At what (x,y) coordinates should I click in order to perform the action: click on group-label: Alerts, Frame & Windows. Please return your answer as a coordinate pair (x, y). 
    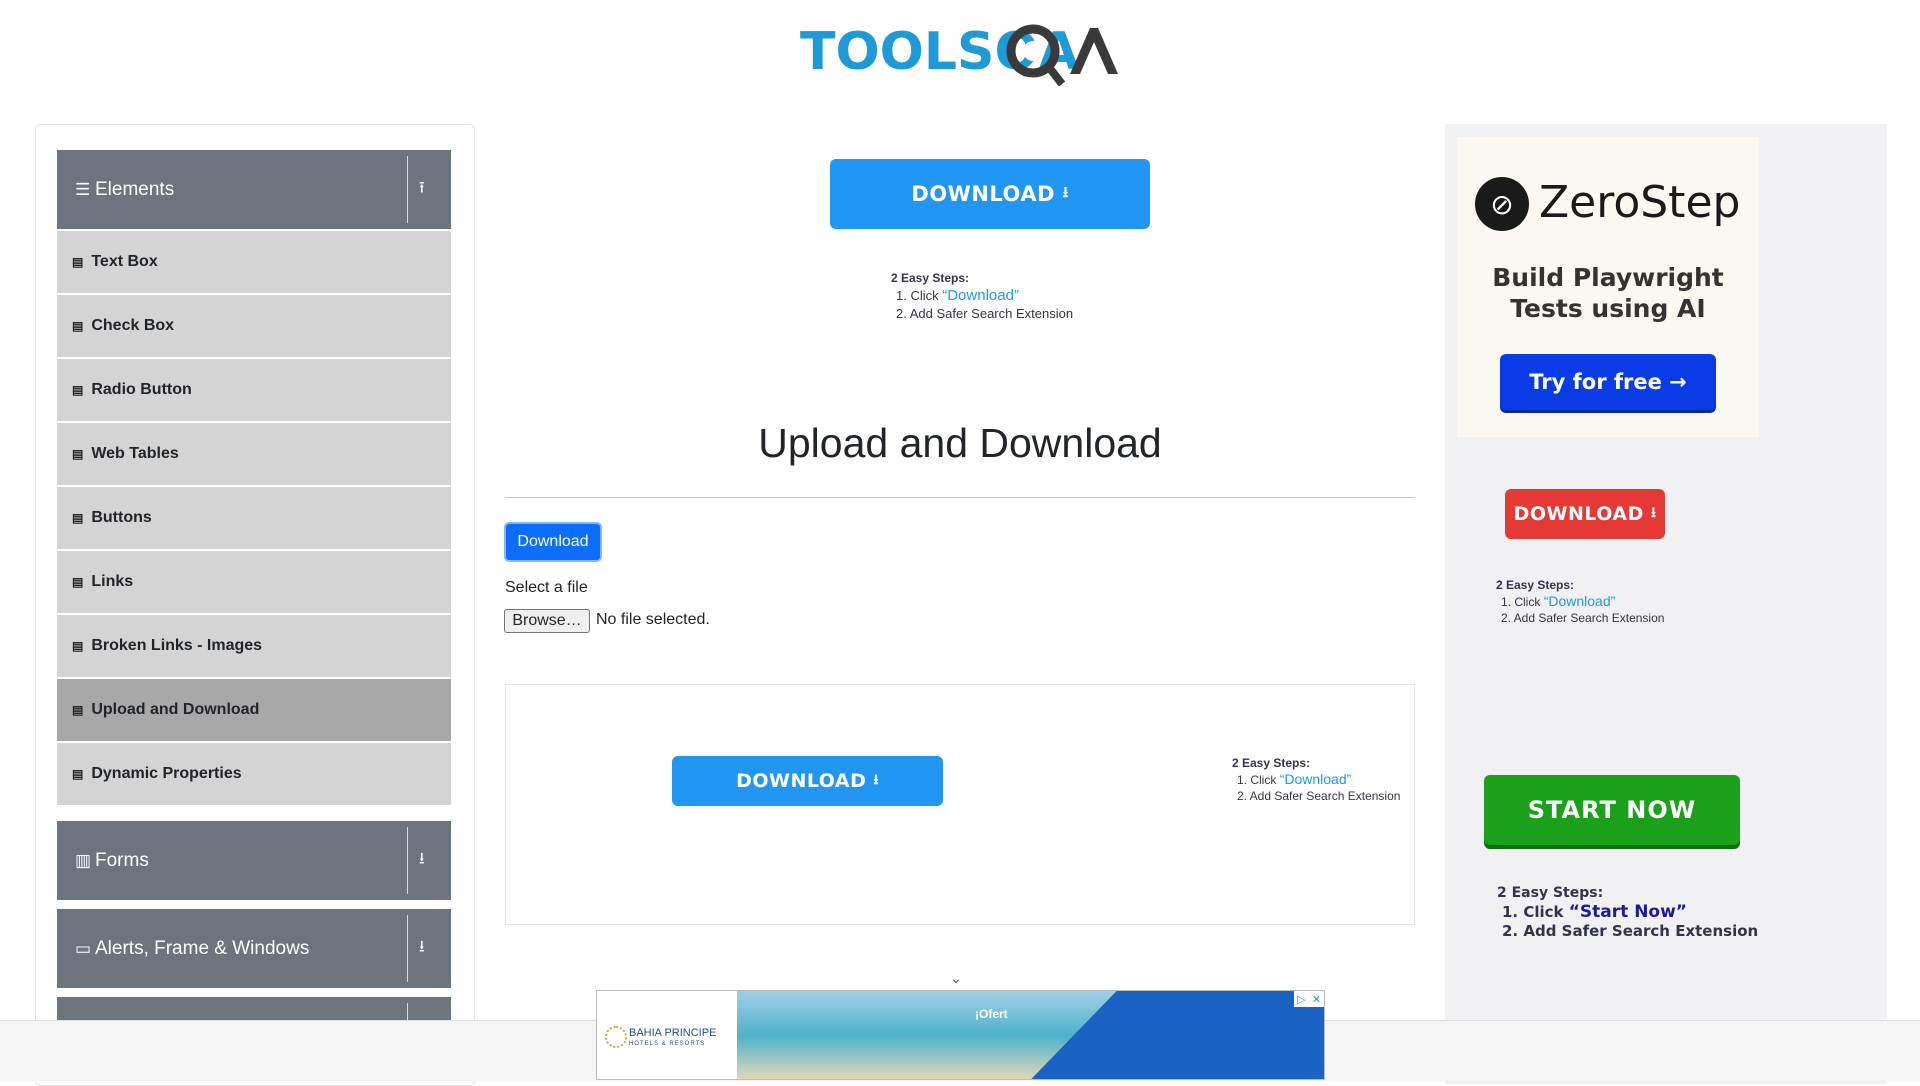
    Looking at the image, I should click on (202, 948).